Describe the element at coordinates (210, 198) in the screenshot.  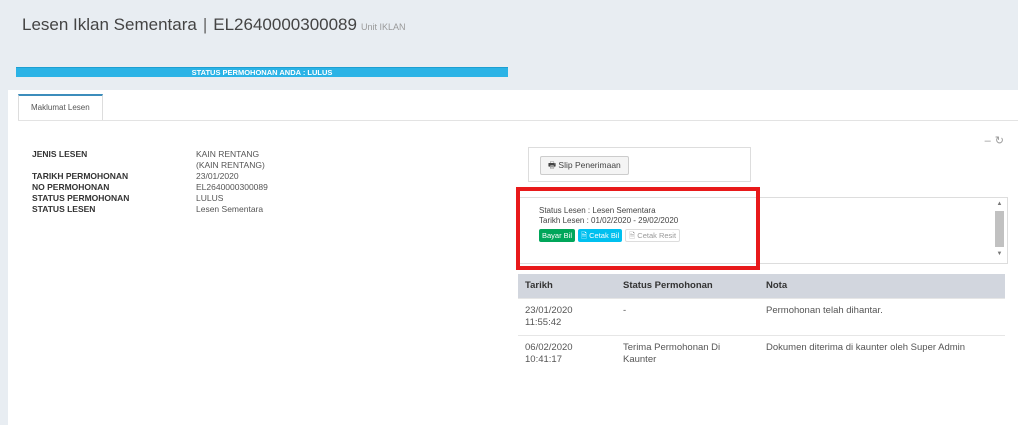
I see `status-permohonan-value: LULUS` at that location.